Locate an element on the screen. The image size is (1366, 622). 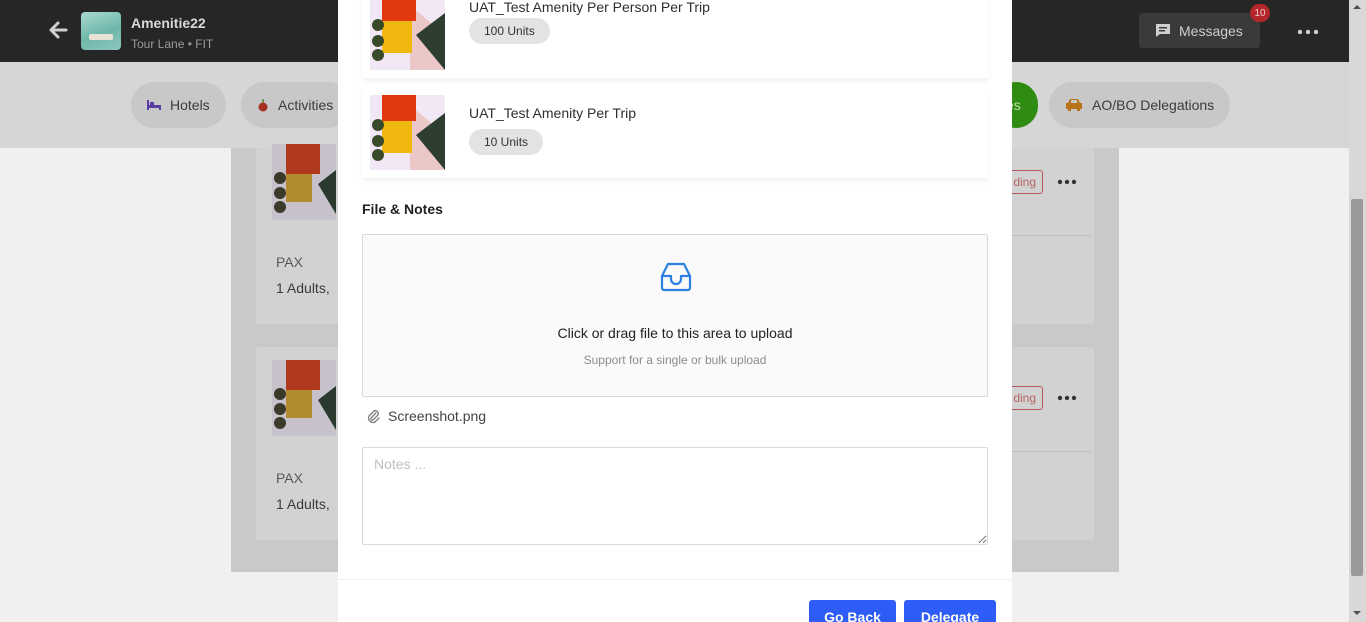
modal-footer-divider is located at coordinates (675, 579).